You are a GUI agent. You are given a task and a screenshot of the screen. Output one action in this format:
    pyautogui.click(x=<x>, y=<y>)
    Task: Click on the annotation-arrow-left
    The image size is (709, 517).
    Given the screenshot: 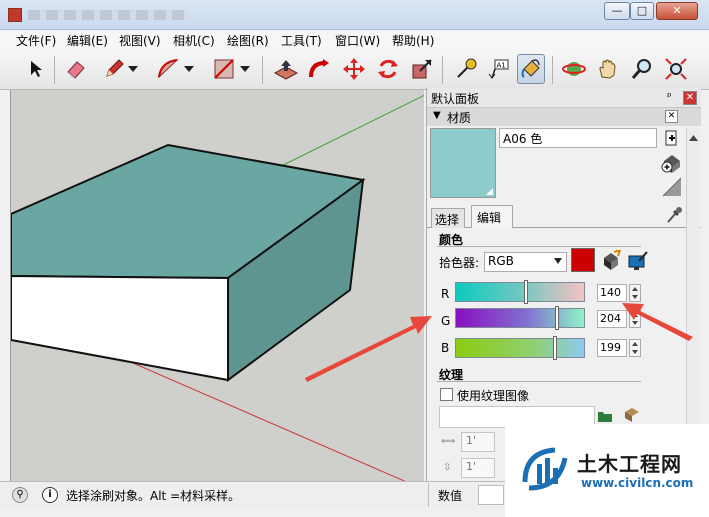 What is the action you would take?
    pyautogui.click(x=368, y=349)
    